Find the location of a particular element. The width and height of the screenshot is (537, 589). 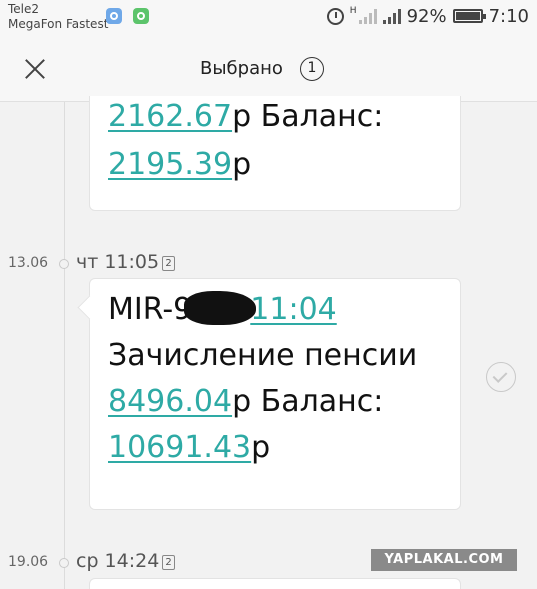

message-line: 2162.67р Баланс: is located at coordinates (245, 117).